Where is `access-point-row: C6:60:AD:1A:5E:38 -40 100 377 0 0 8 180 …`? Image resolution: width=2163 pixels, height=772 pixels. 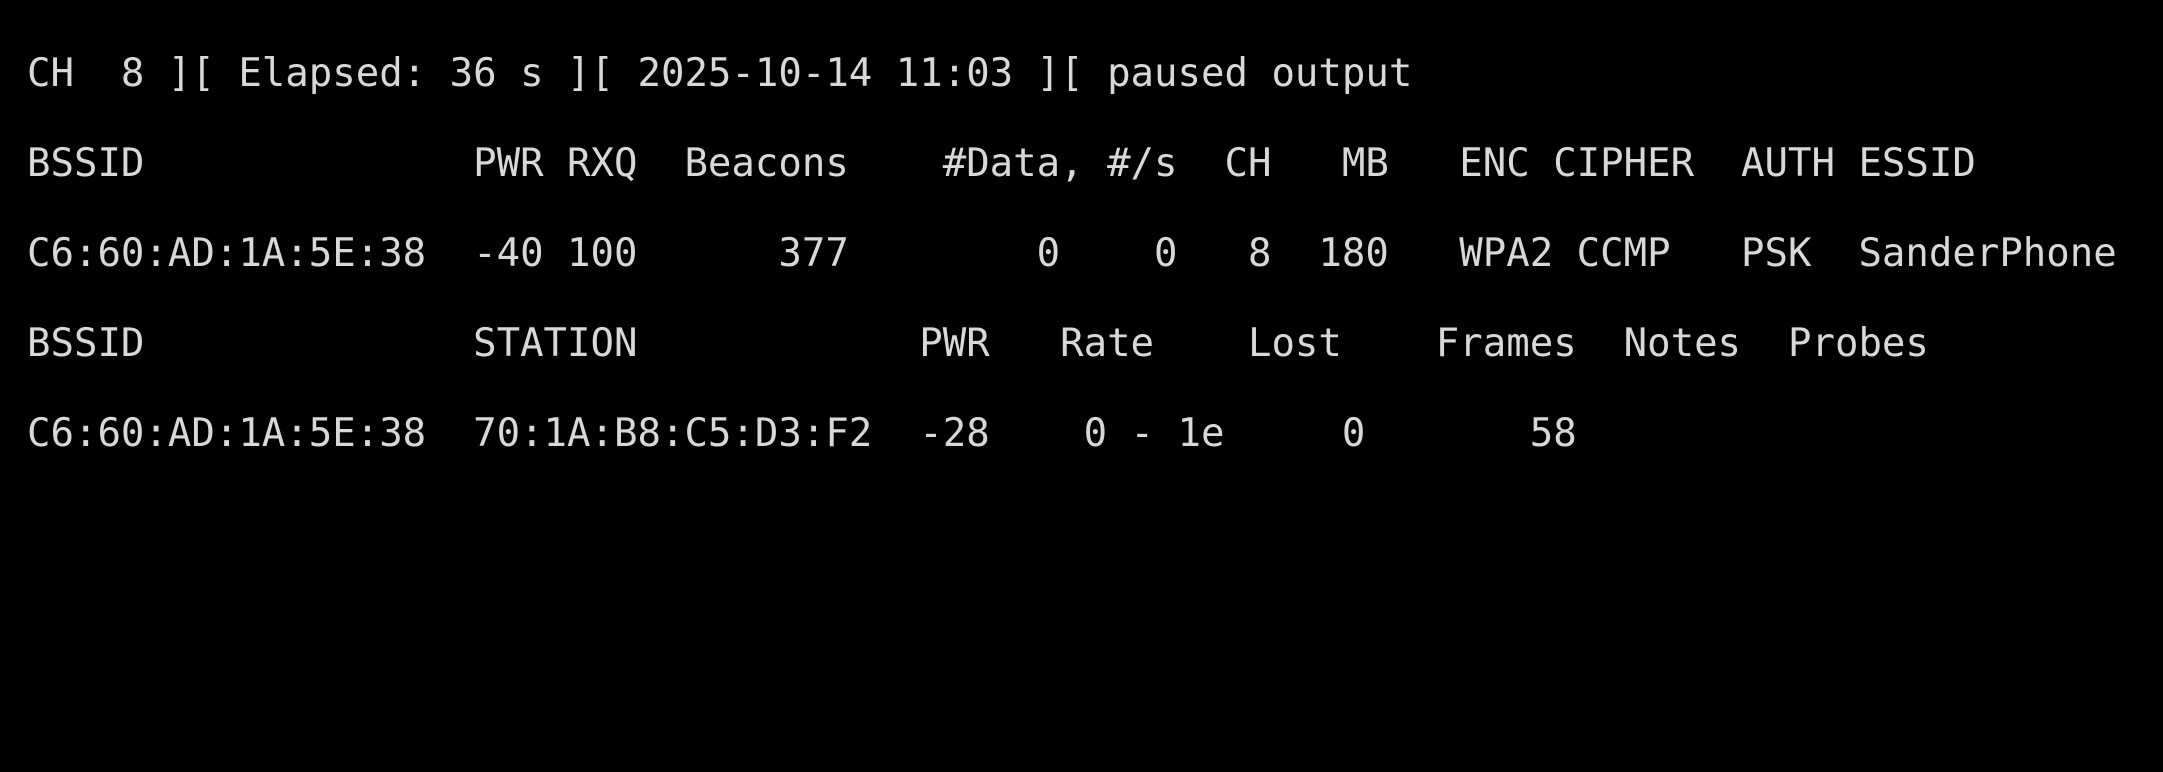
access-point-row: C6:60:AD:1A:5E:38 -40 100 377 0 0 8 180 … is located at coordinates (1072, 253).